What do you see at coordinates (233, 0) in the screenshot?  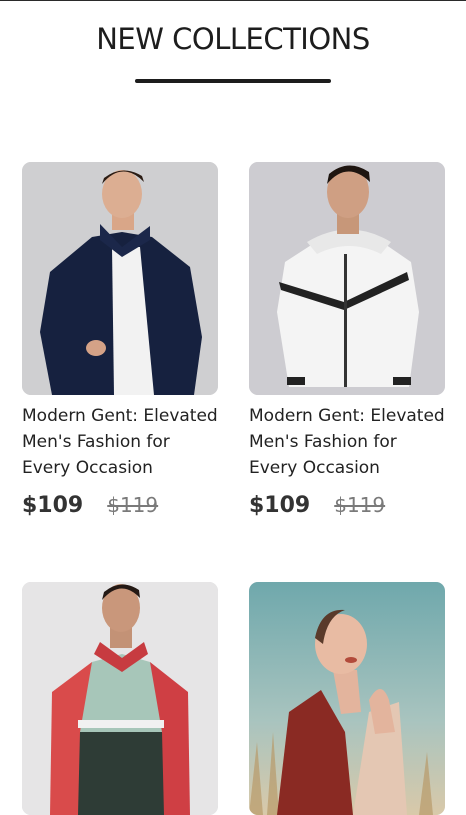 I see `top-border` at bounding box center [233, 0].